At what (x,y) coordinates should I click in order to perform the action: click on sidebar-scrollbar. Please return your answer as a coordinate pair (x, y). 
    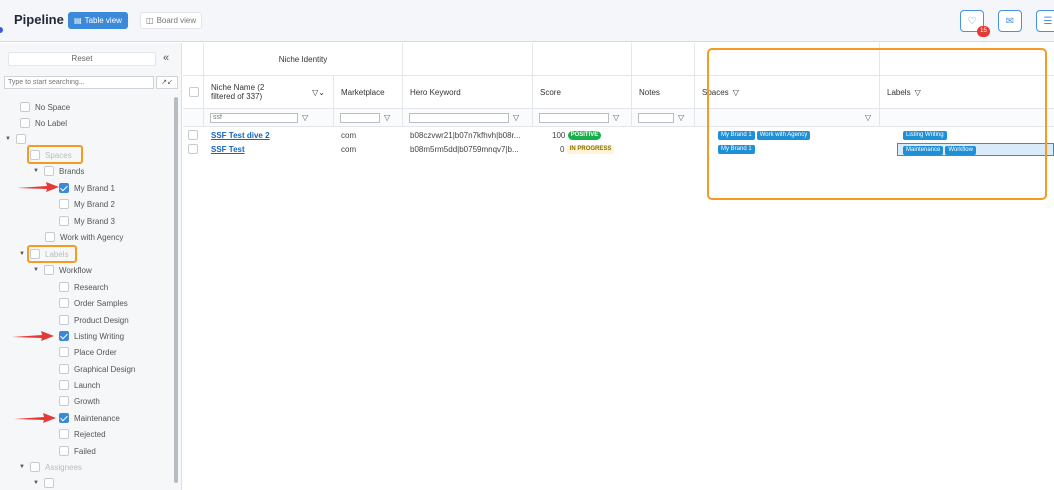
    Looking at the image, I should click on (176, 290).